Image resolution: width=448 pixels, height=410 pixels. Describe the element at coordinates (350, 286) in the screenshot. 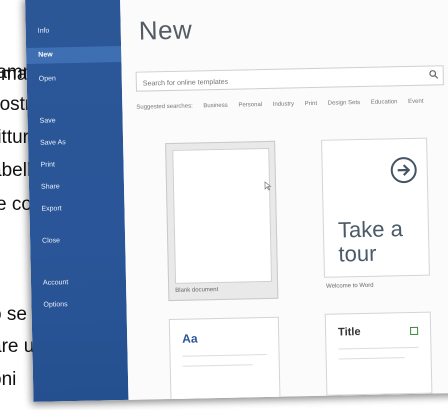

I see `welcome-to-word-caption: Welcome to Word` at that location.